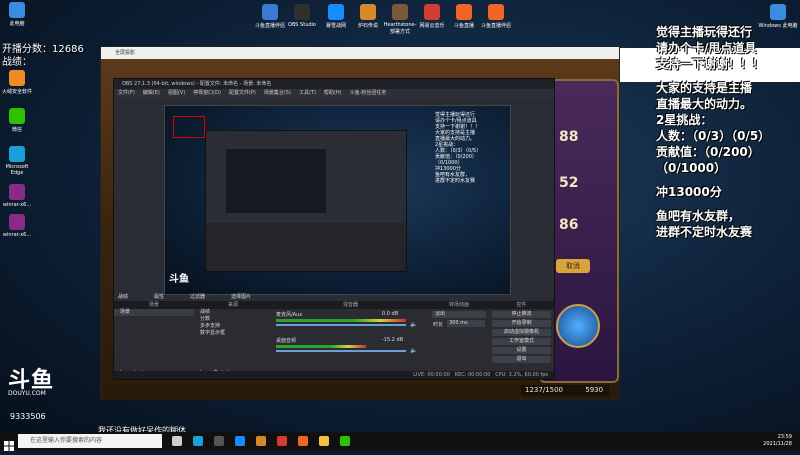 The image size is (800, 455). I want to click on start-recording-button: 开始录制, so click(521, 323).